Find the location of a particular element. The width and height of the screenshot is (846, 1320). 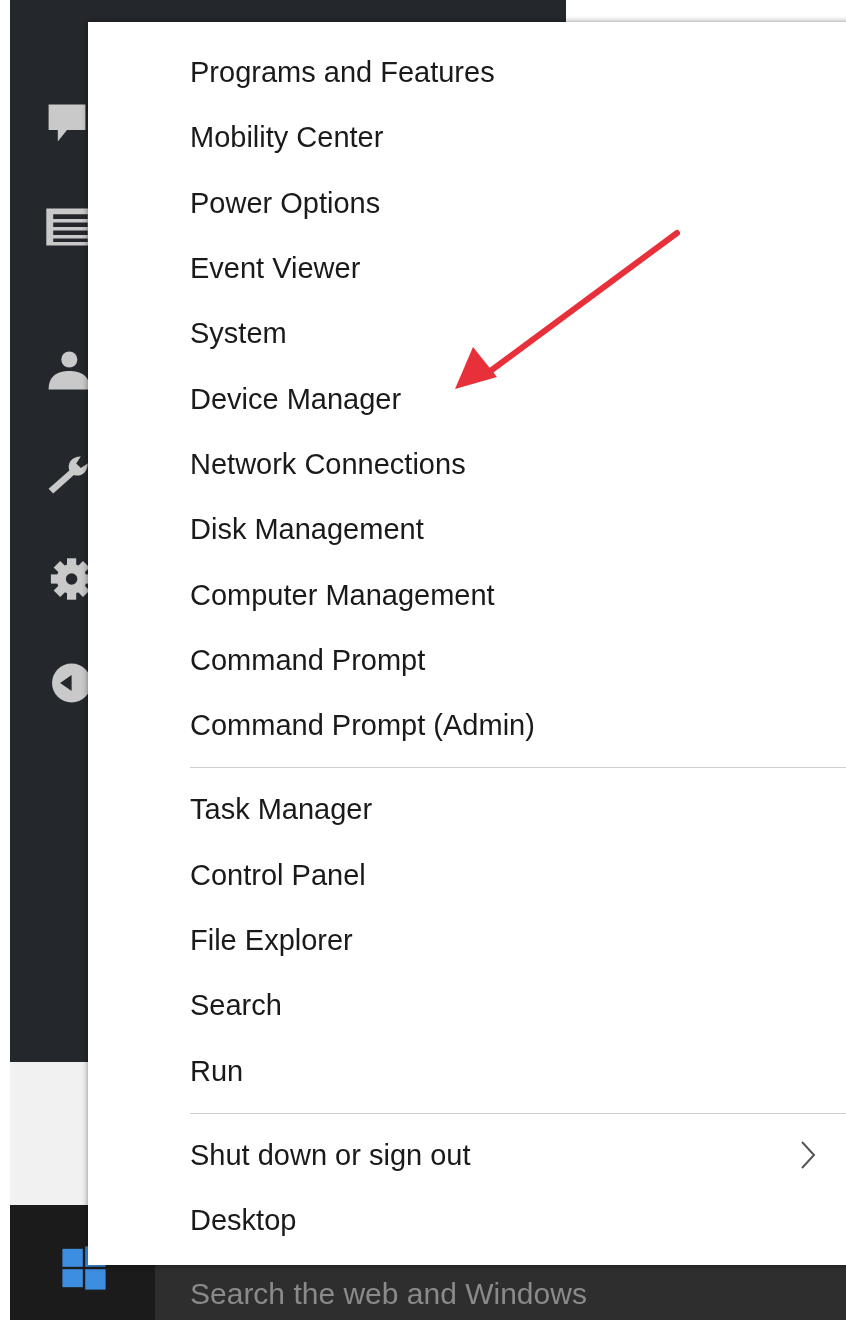

menu-item: Computer Management is located at coordinates (467, 595).